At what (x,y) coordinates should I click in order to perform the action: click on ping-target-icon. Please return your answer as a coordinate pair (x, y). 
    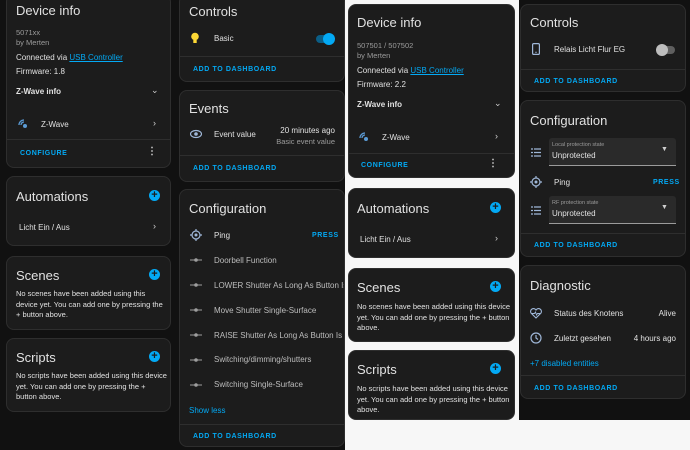
    Looking at the image, I should click on (196, 235).